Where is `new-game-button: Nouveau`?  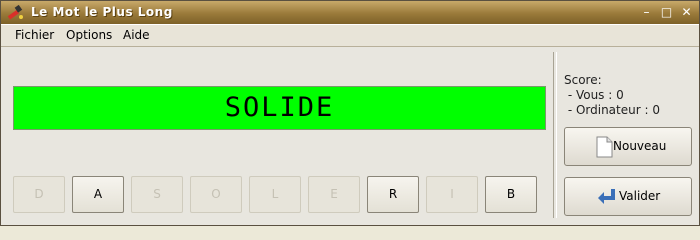
new-game-button: Nouveau is located at coordinates (628, 146).